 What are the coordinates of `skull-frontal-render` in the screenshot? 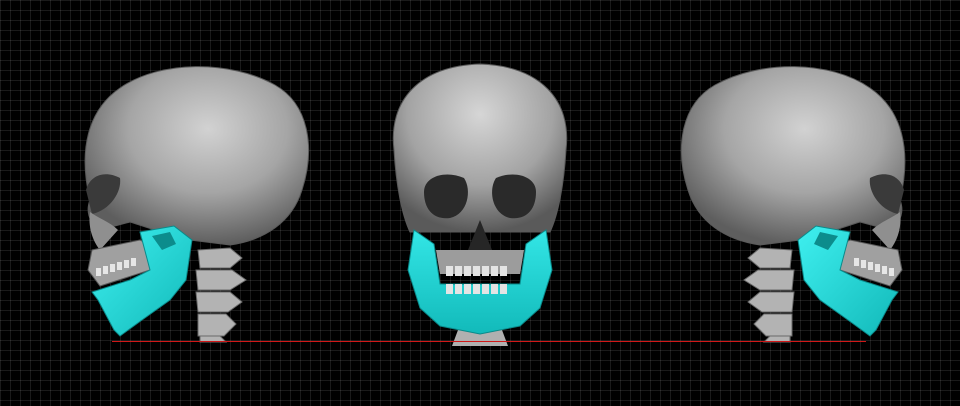 It's located at (480, 204).